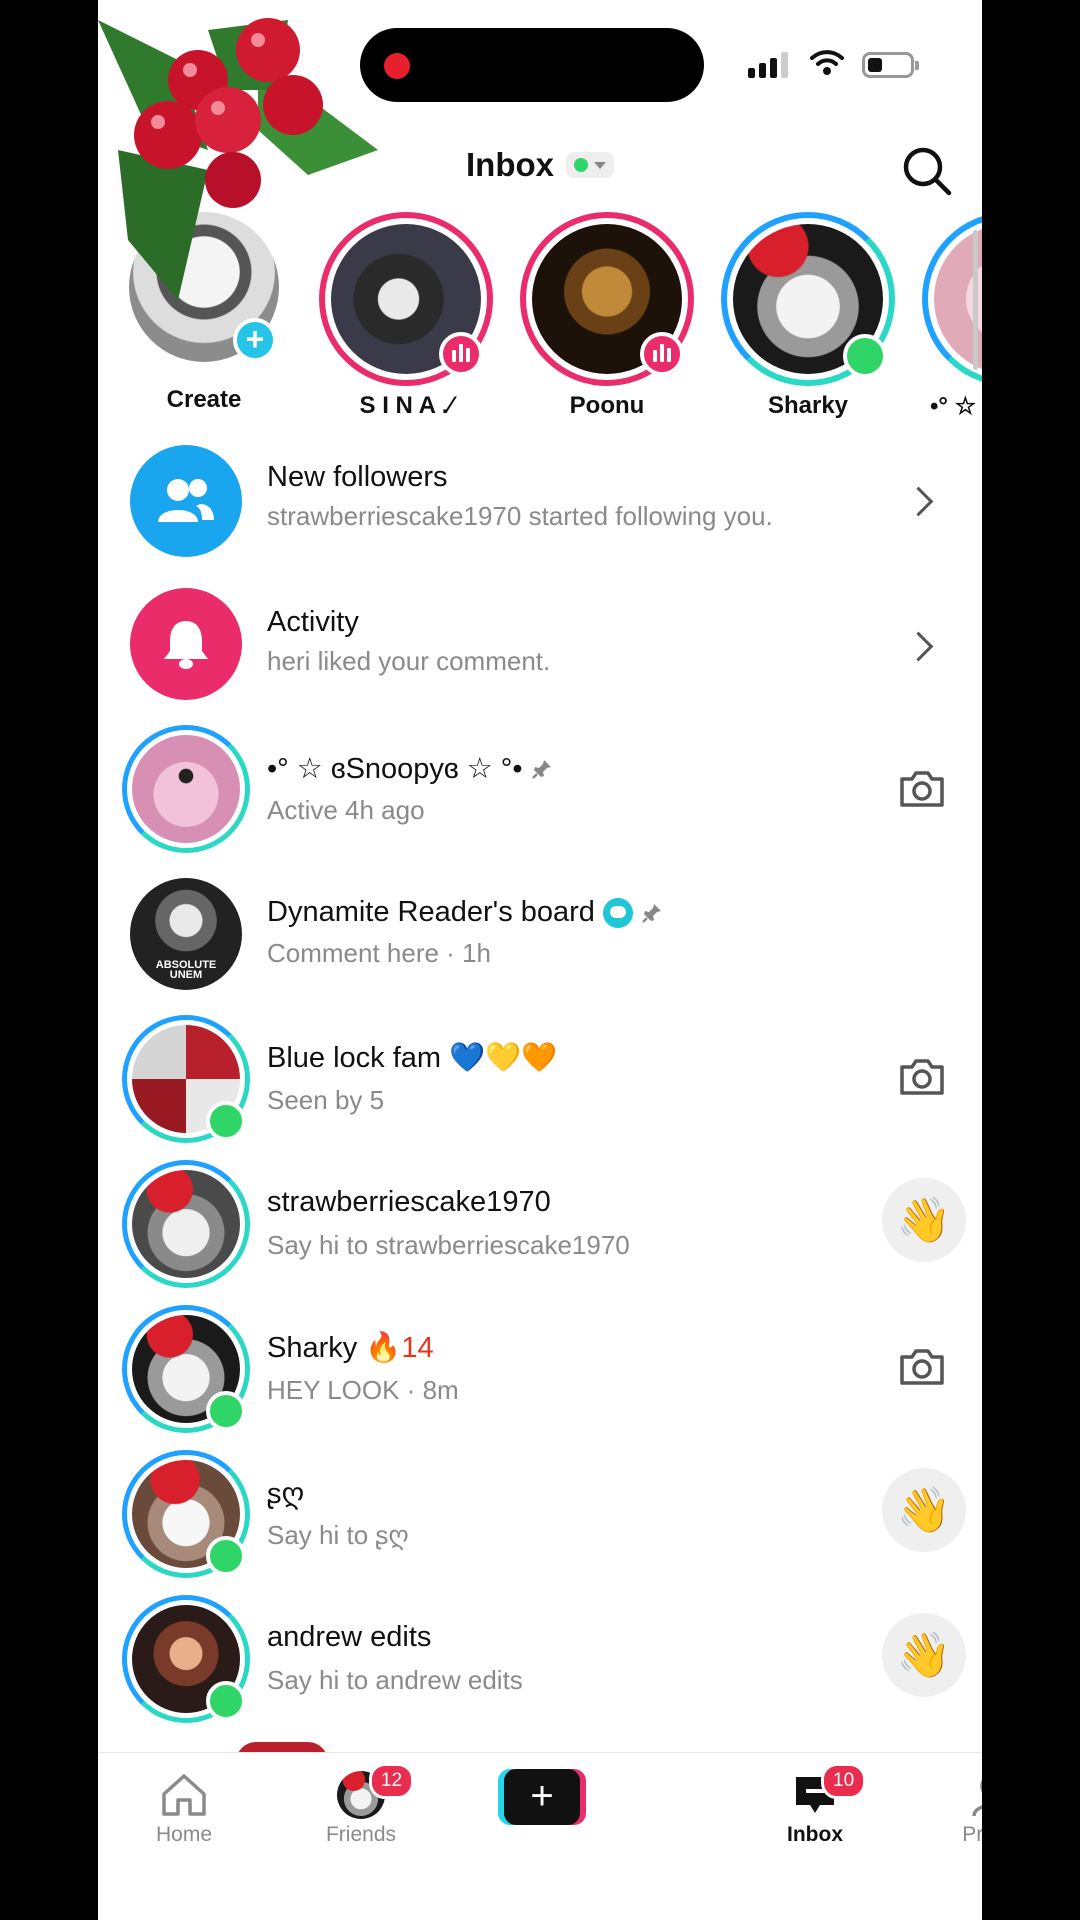 Image resolution: width=1080 pixels, height=1920 pixels. I want to click on tab-label: Home, so click(184, 1834).